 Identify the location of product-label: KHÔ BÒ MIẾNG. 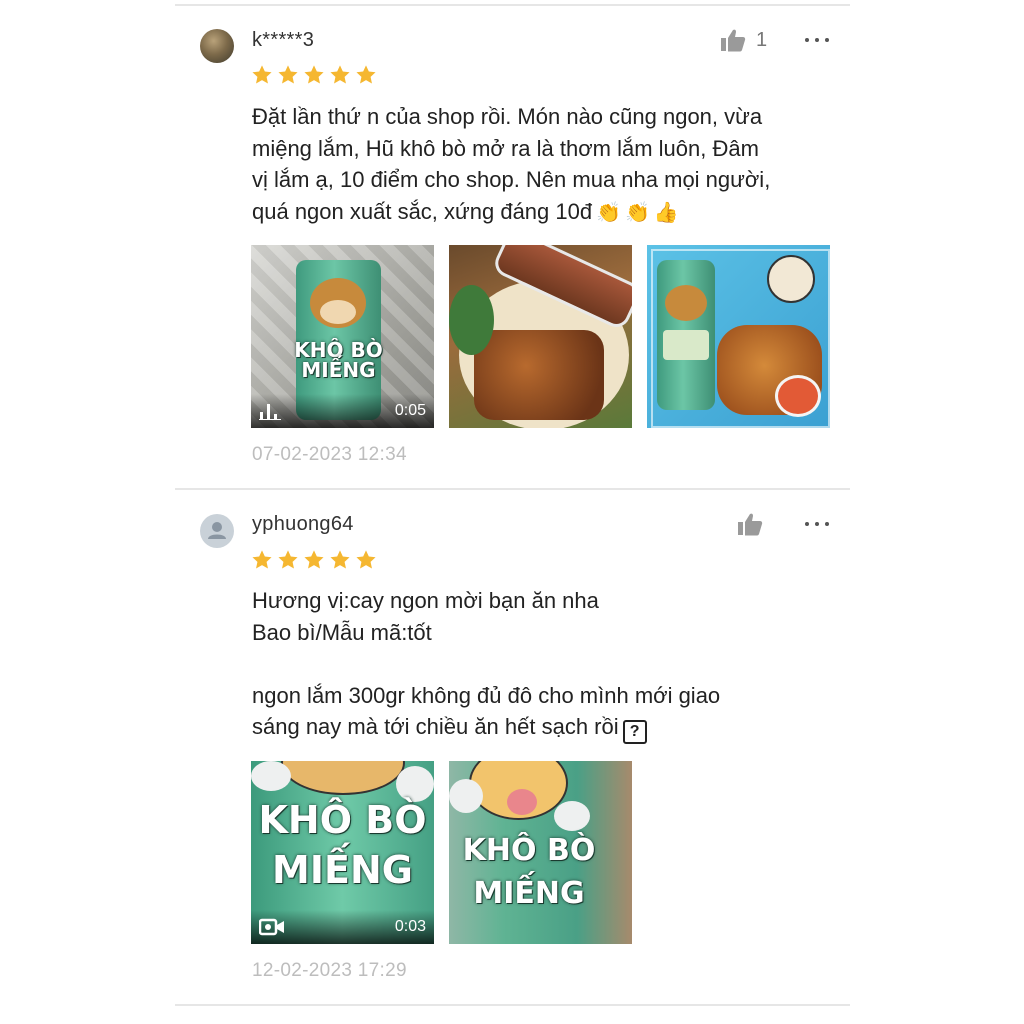
(338, 360).